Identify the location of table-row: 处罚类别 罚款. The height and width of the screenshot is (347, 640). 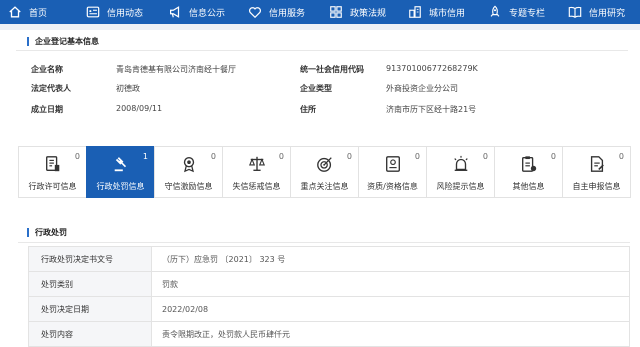
(329, 284).